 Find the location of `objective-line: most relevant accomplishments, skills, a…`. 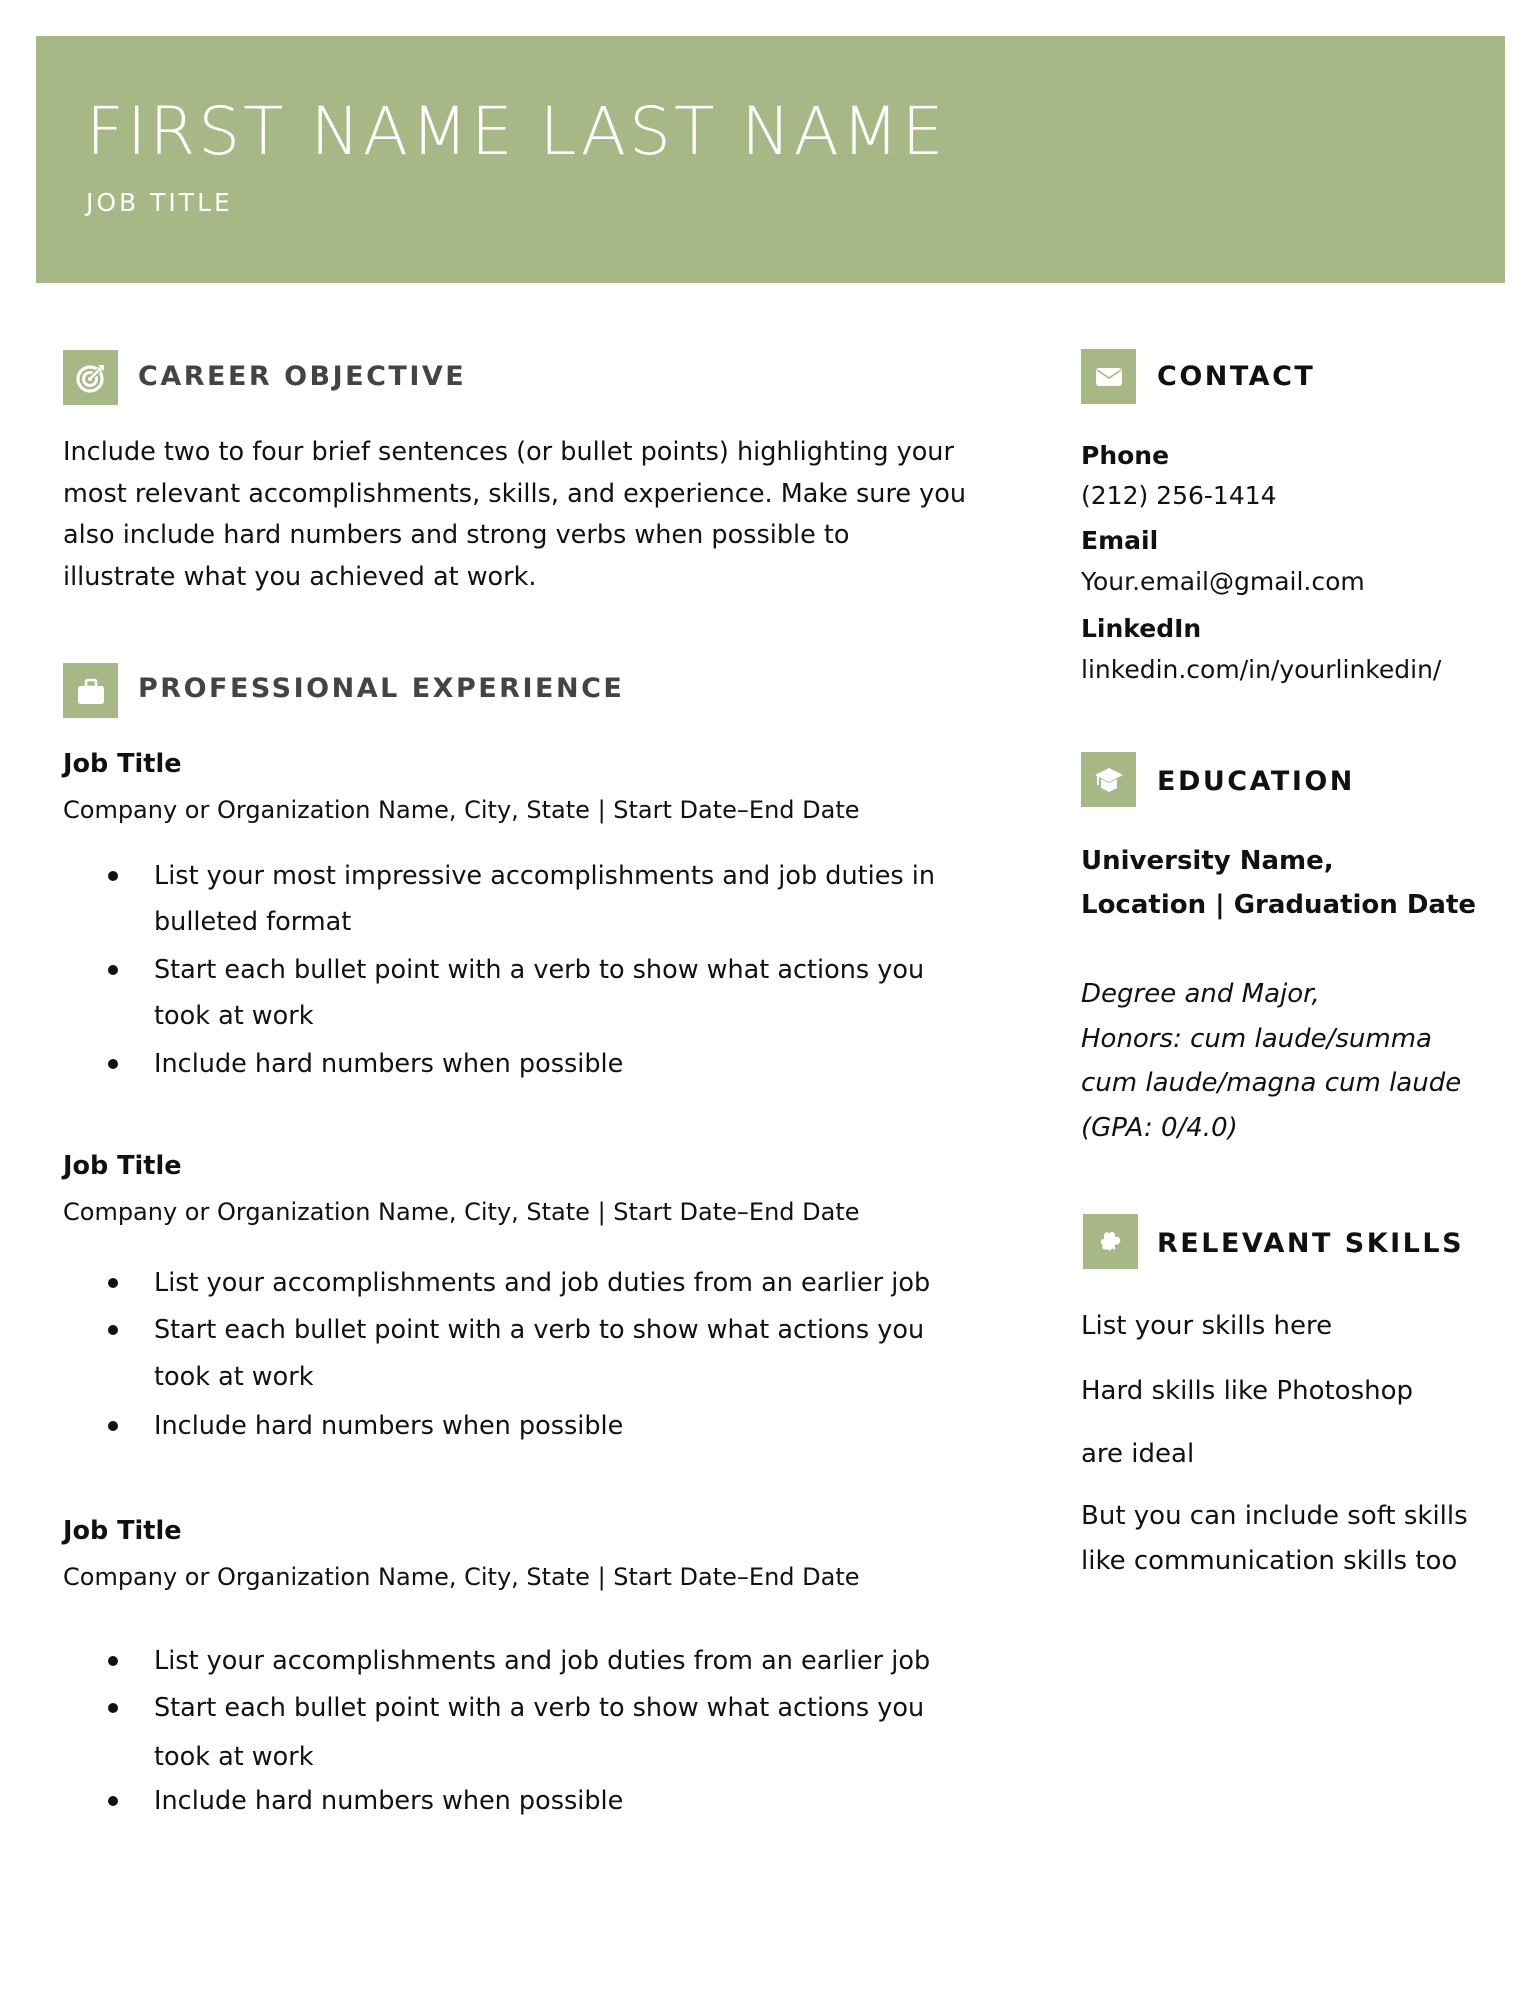

objective-line: most relevant accomplishments, skills, a… is located at coordinates (515, 493).